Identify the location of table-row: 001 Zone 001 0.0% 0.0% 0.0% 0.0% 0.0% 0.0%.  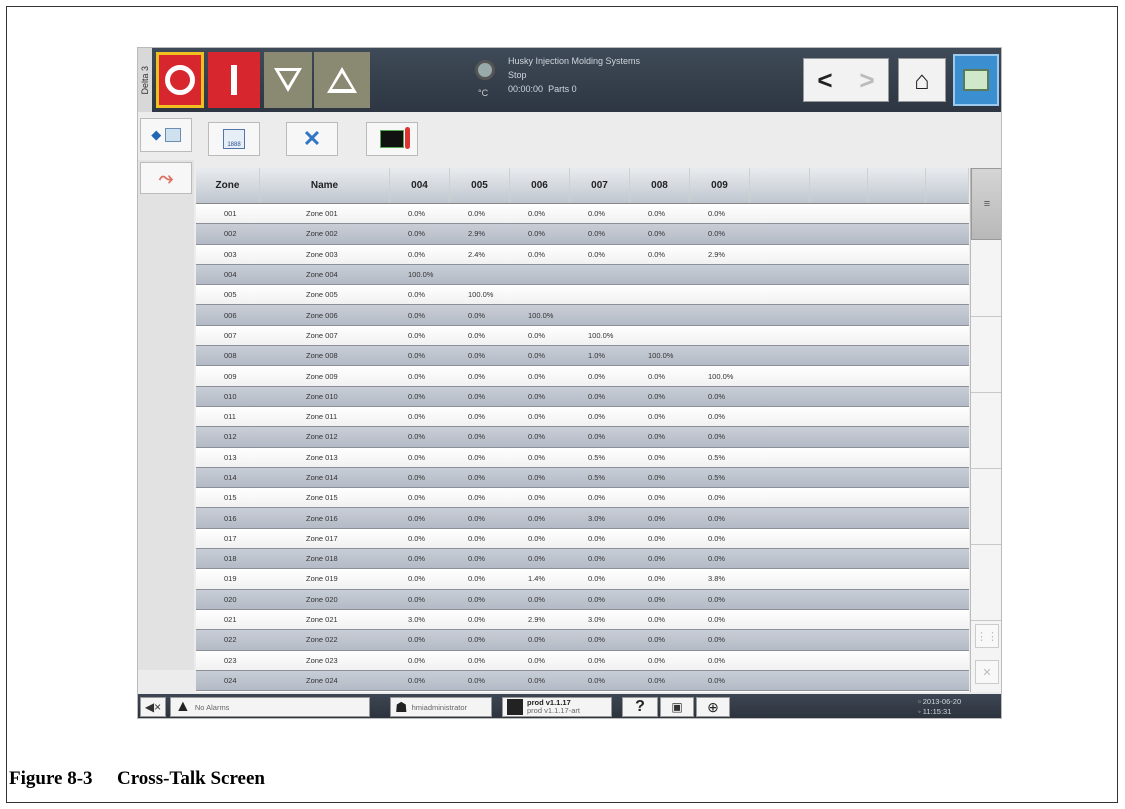
(582, 214).